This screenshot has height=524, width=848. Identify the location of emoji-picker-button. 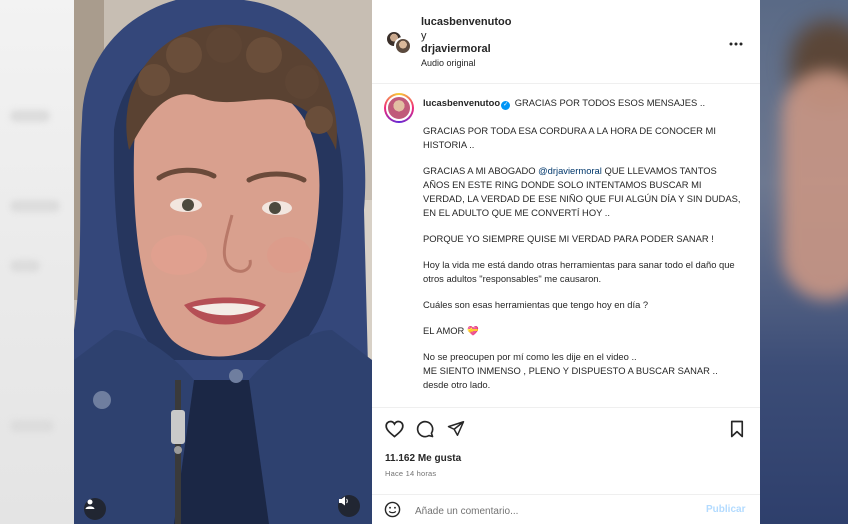
(392, 512).